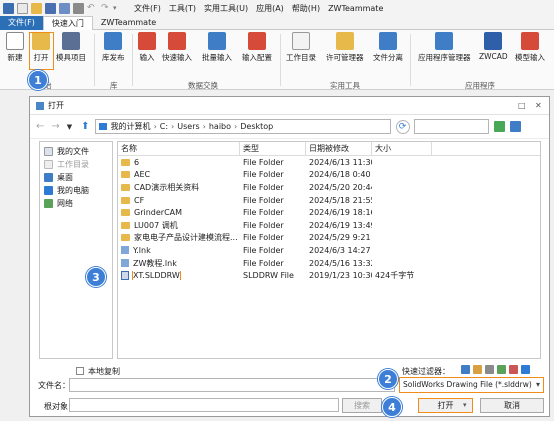  Describe the element at coordinates (179, 148) in the screenshot. I see `column-header-name: 名称` at that location.